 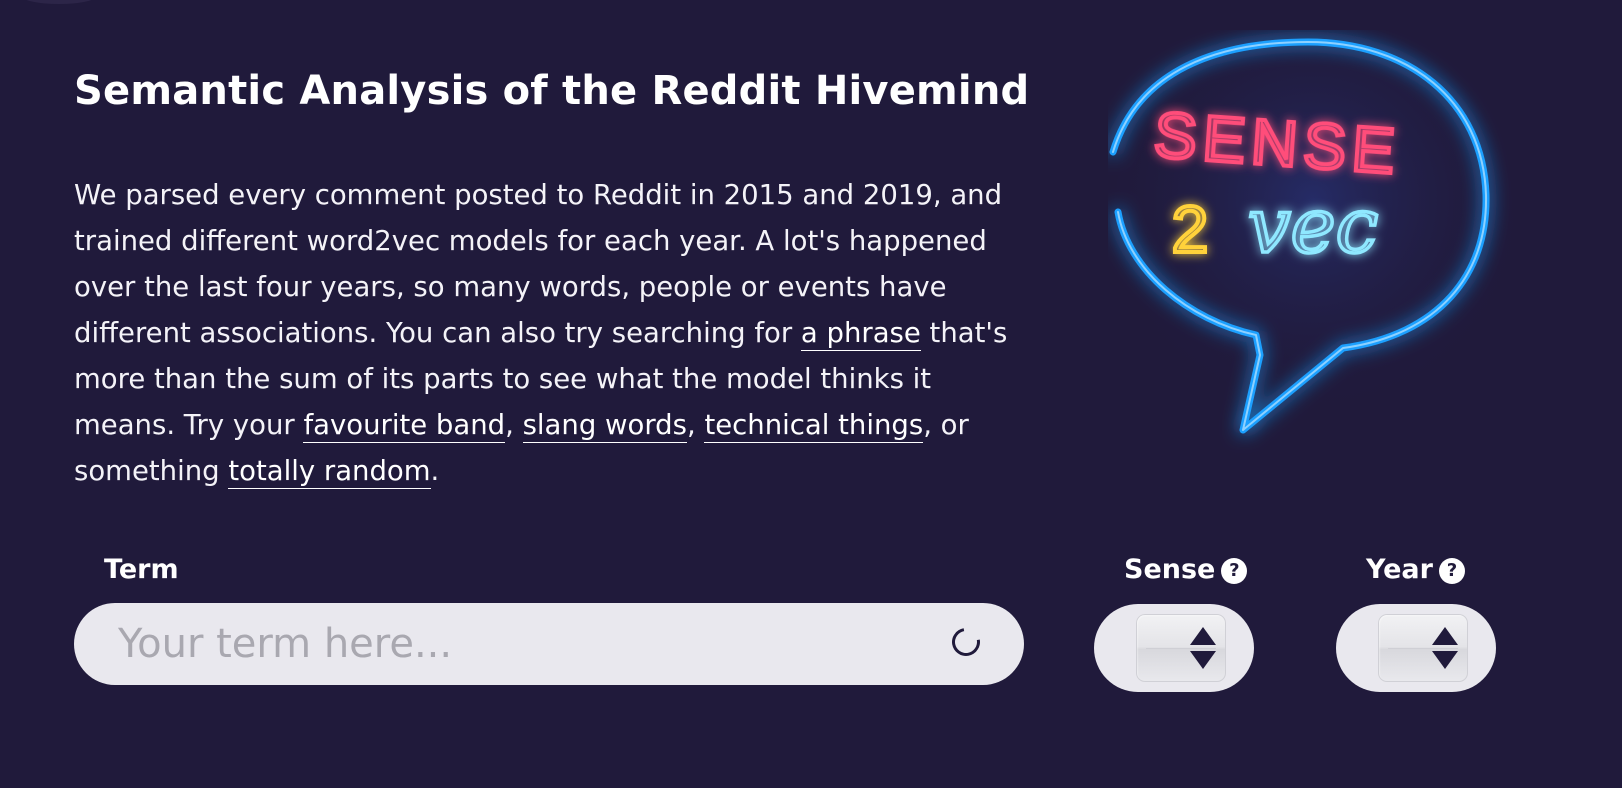 What do you see at coordinates (1313, 225) in the screenshot?
I see `logo-vec-text: vec` at bounding box center [1313, 225].